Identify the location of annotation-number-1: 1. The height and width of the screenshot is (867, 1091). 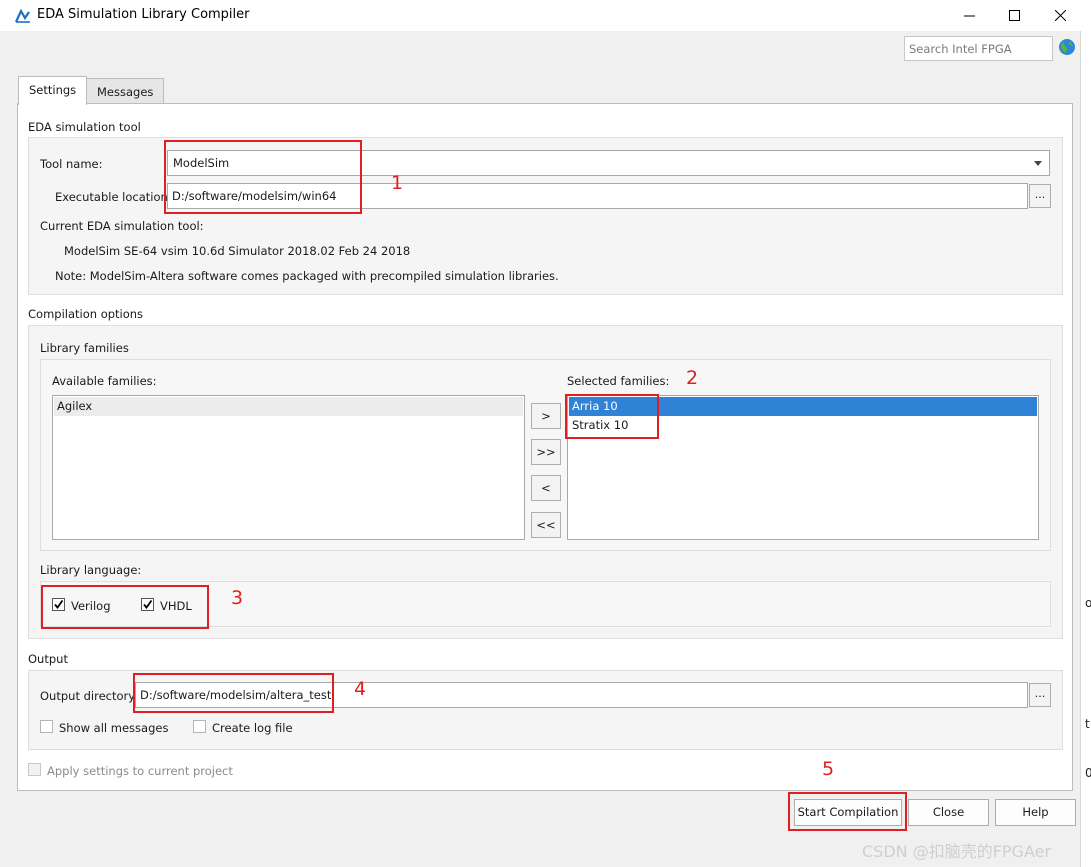
(397, 183).